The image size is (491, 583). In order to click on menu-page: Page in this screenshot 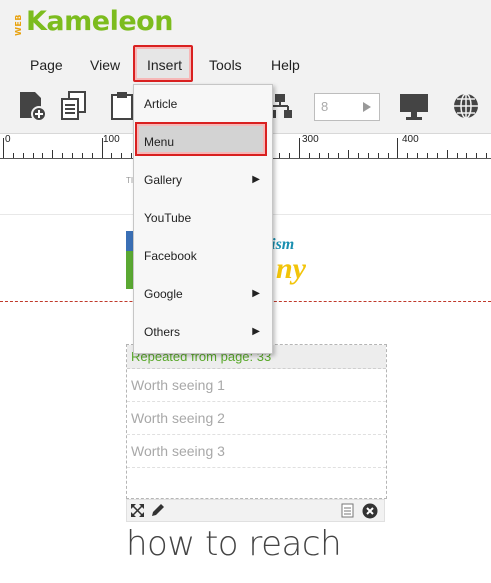, I will do `click(46, 65)`.